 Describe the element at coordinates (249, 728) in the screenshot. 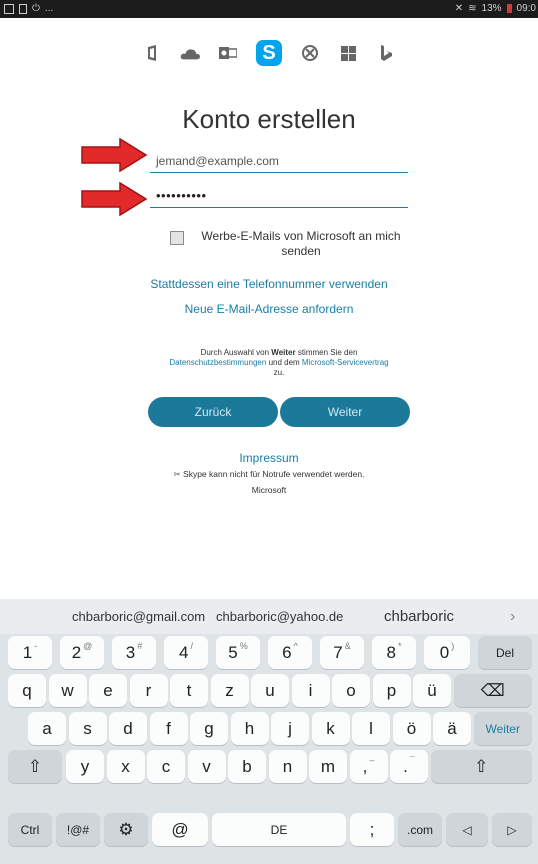

I see `key-h: h` at that location.